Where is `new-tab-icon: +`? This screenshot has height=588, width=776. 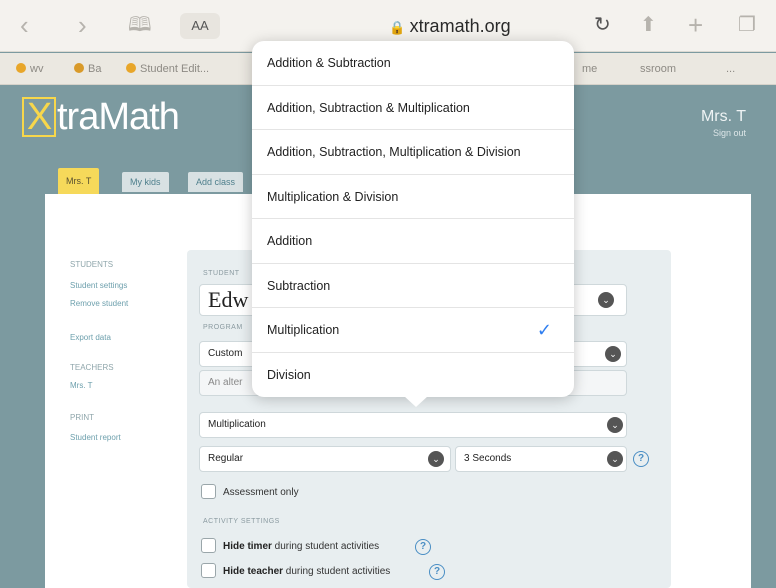
new-tab-icon: + is located at coordinates (695, 25).